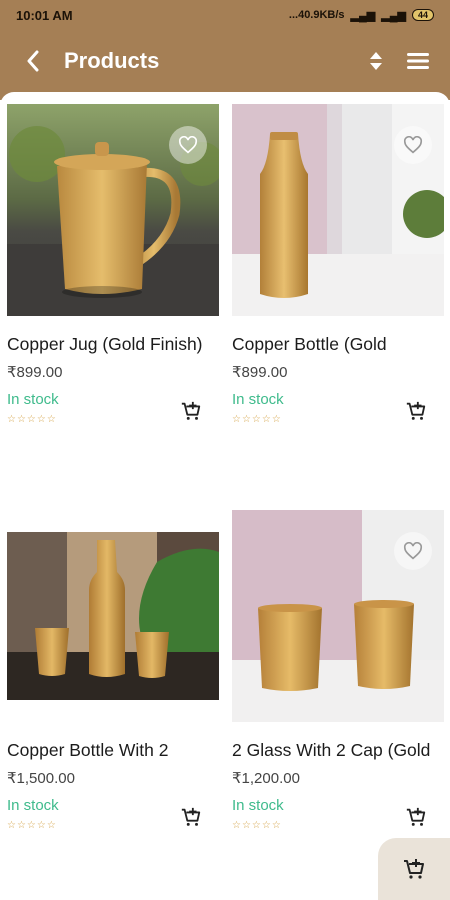  Describe the element at coordinates (113, 344) in the screenshot. I see `product-name: Copper Jug (Gold Finish)` at that location.